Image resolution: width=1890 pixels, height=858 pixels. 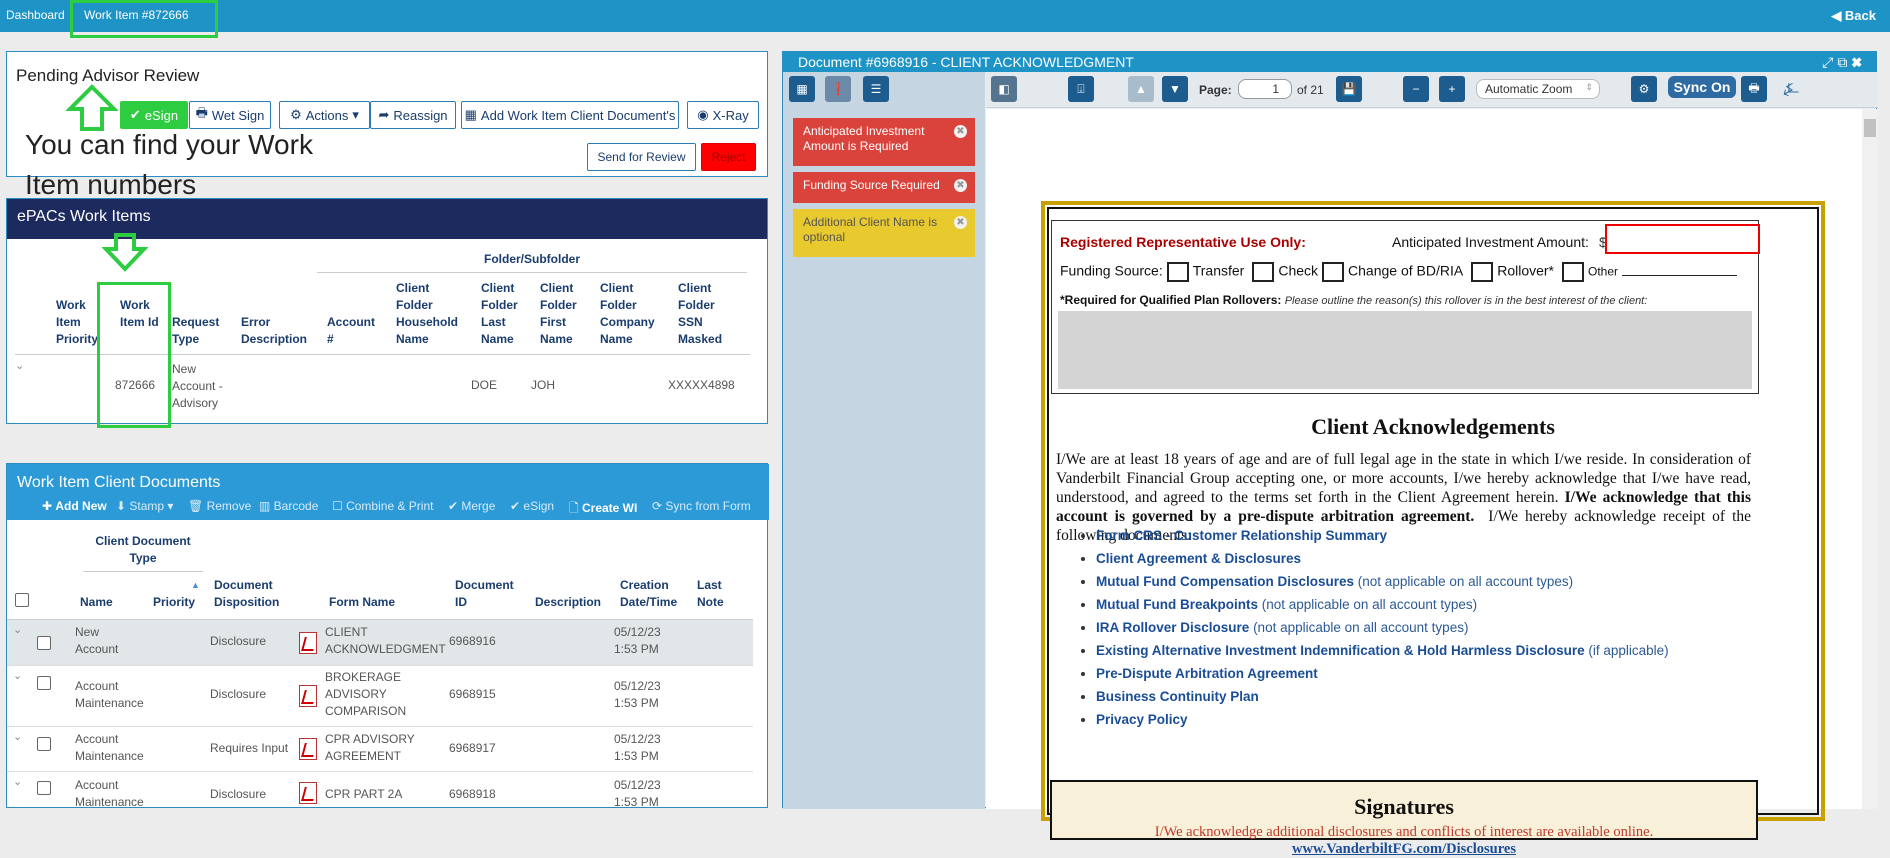 What do you see at coordinates (35, 15) in the screenshot?
I see `breadcrumb-dashboard: Dashboard` at bounding box center [35, 15].